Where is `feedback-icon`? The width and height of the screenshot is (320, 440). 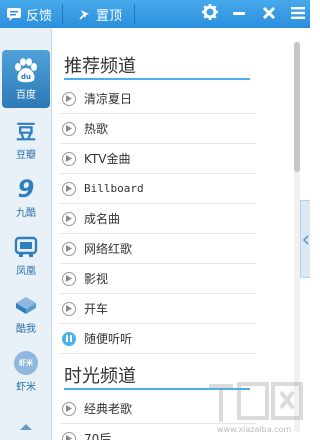
feedback-icon is located at coordinates (14, 14).